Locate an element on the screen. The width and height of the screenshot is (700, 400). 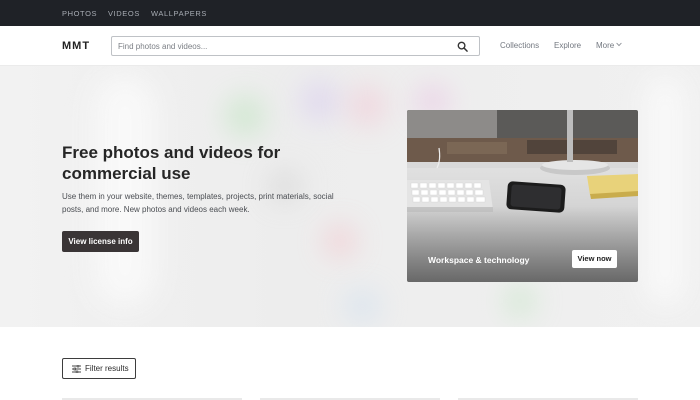
search-input is located at coordinates (283, 46).